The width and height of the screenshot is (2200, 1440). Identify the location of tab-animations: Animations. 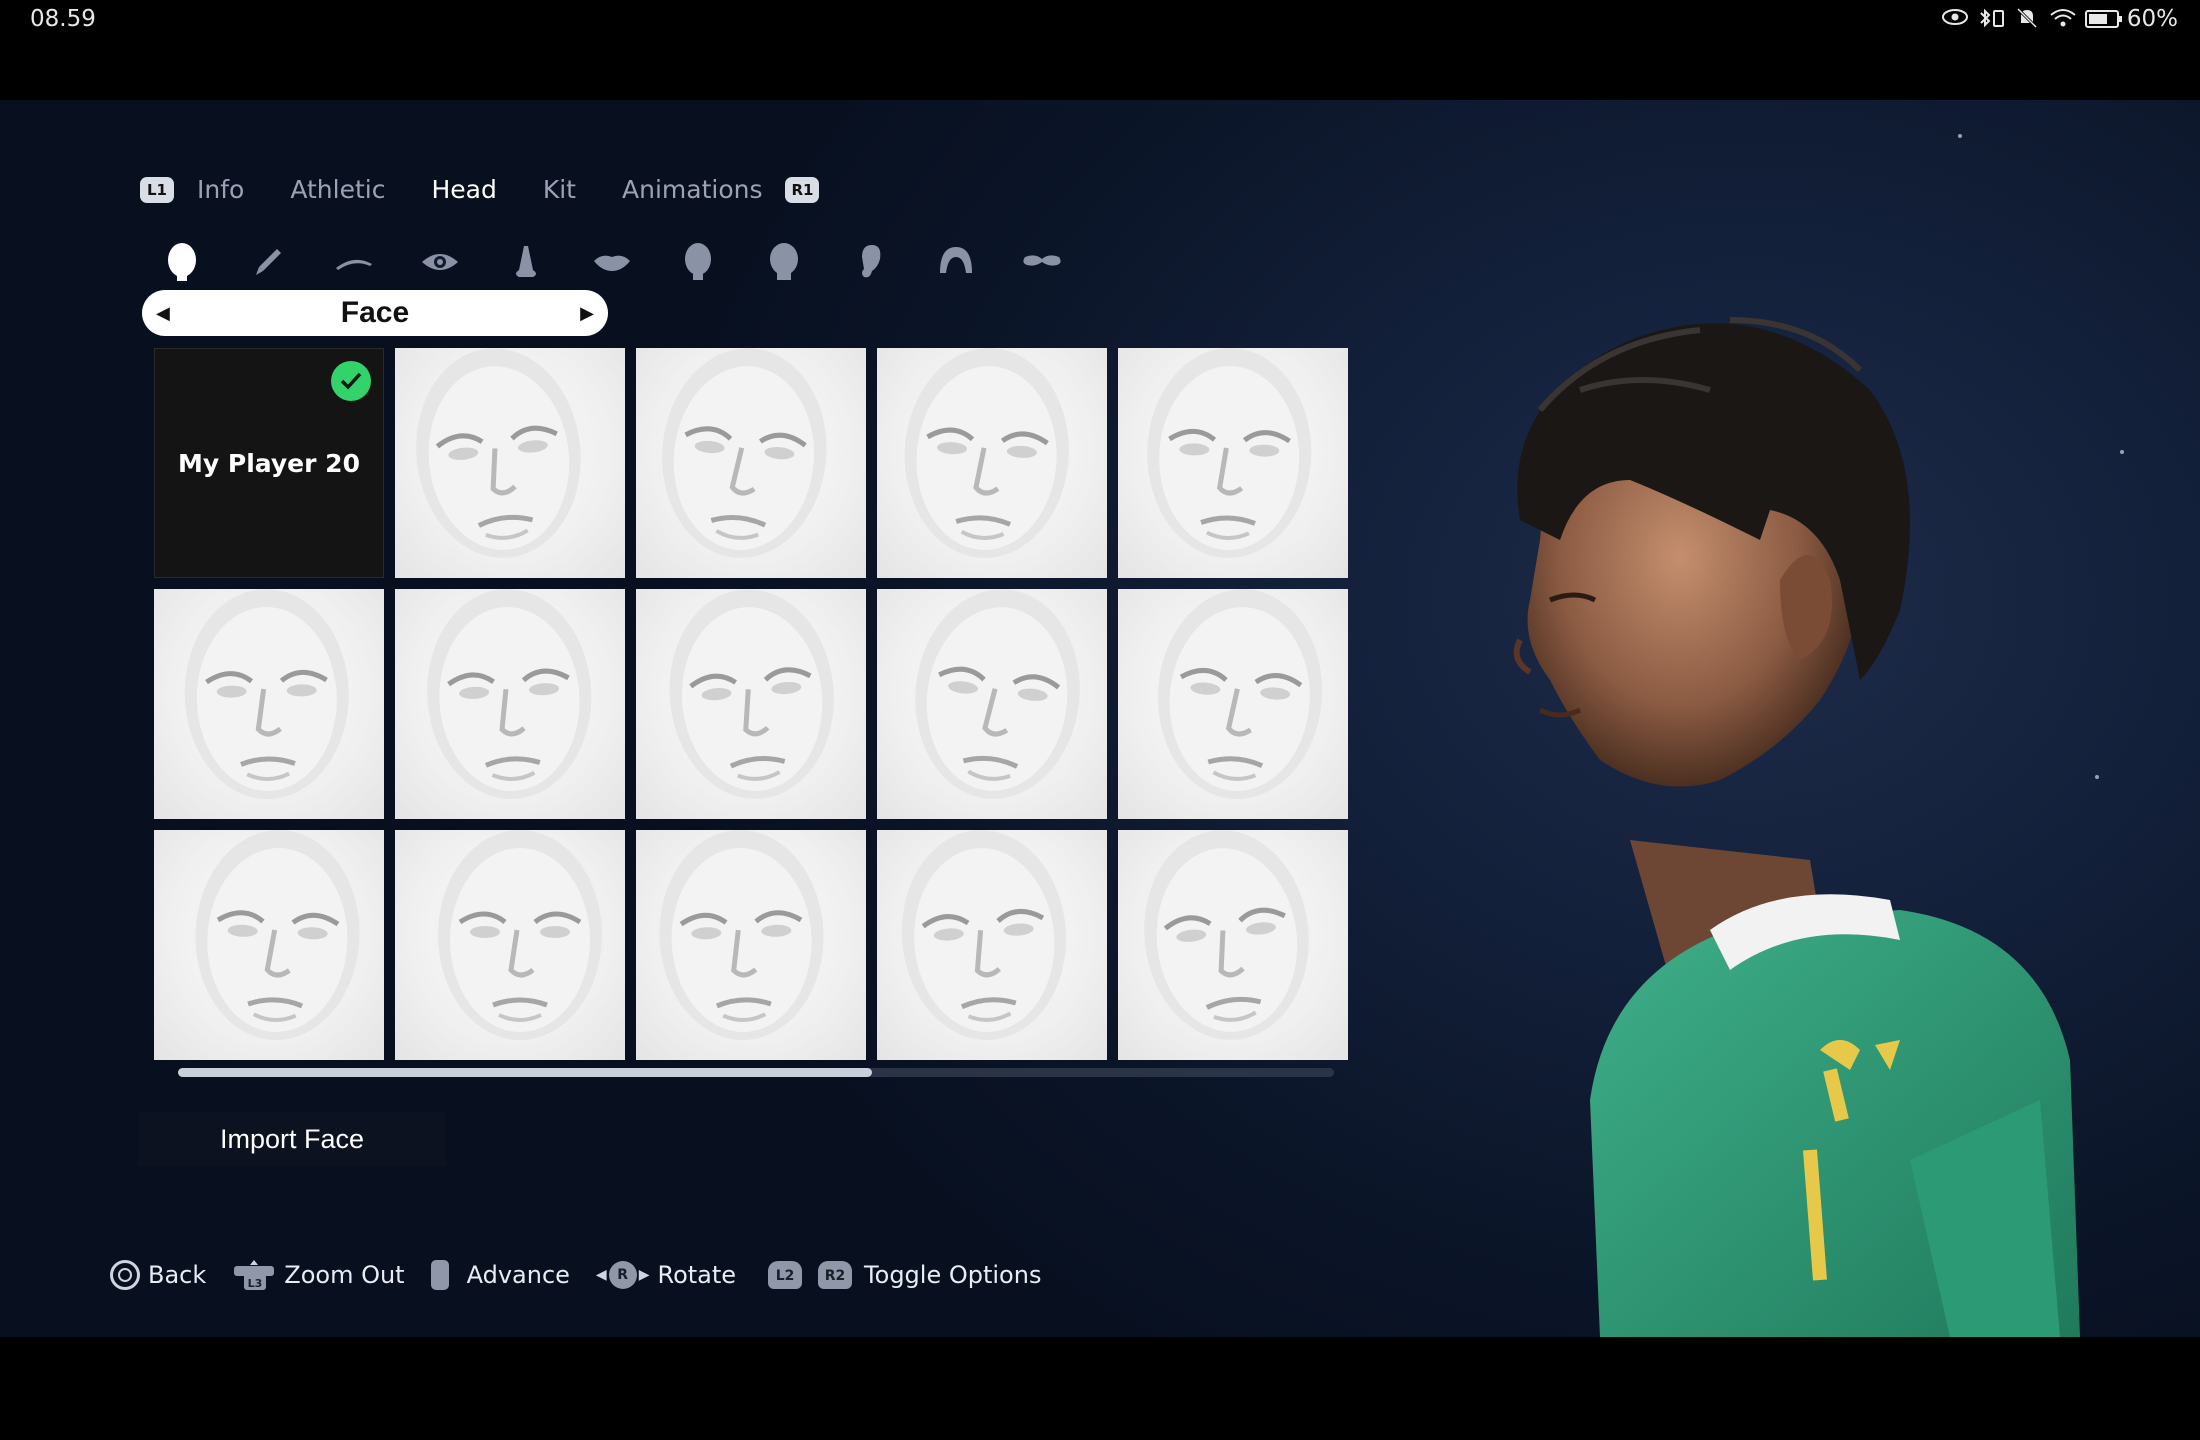
(692, 189).